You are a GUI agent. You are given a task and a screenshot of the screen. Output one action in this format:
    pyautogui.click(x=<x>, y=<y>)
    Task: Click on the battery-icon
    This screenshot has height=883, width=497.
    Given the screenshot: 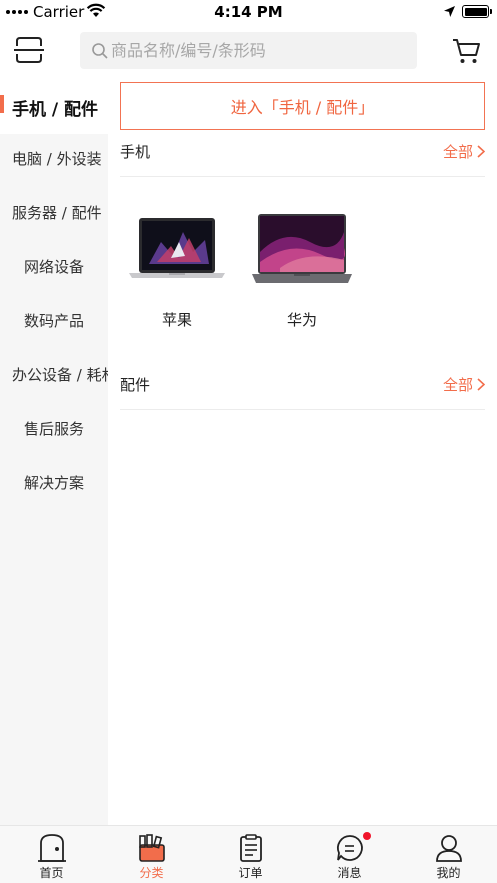 What is the action you would take?
    pyautogui.click(x=477, y=11)
    